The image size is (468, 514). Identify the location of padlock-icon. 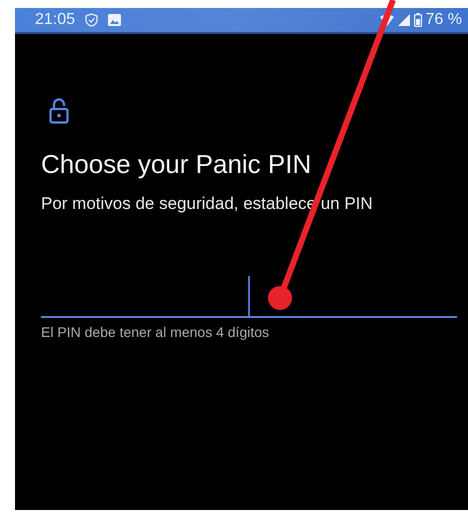
(59, 111).